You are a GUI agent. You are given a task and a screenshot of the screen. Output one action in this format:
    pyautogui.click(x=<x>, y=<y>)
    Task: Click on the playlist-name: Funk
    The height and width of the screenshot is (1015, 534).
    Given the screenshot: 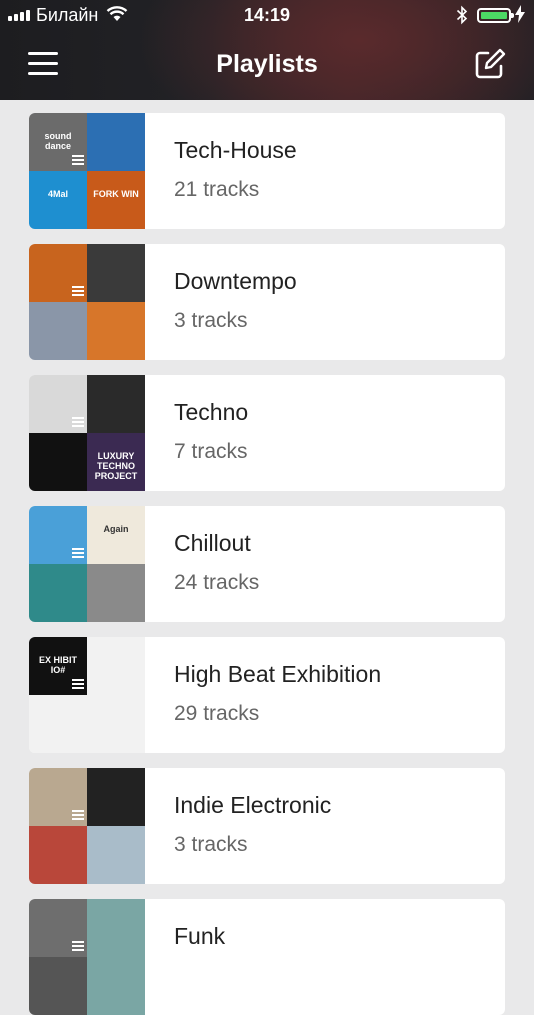 What is the action you would take?
    pyautogui.click(x=200, y=936)
    